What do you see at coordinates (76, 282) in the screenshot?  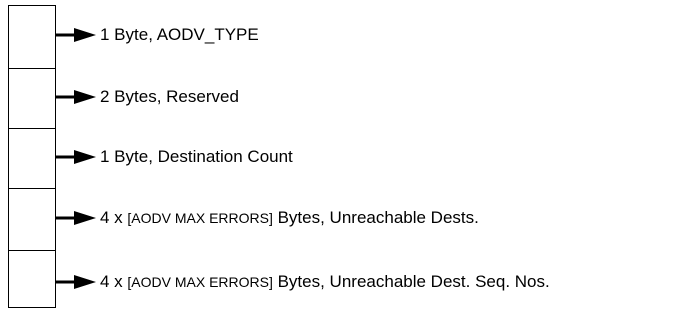 I see `arrow-unreachable-dest-seq-nos` at bounding box center [76, 282].